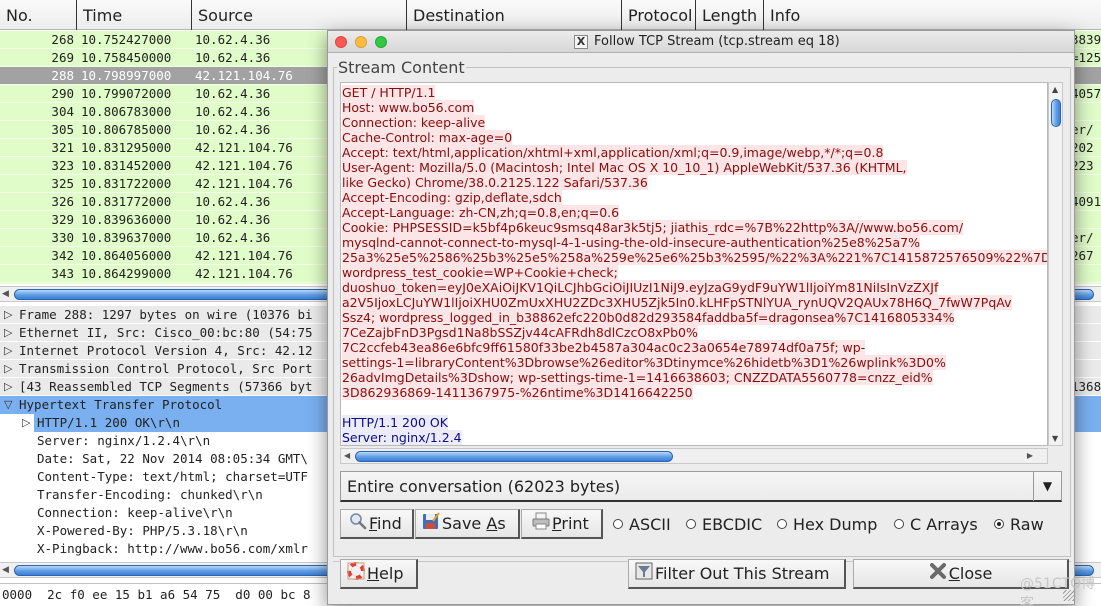 This screenshot has width=1101, height=606. What do you see at coordinates (932, 15) in the screenshot?
I see `column-header-info: Info` at bounding box center [932, 15].